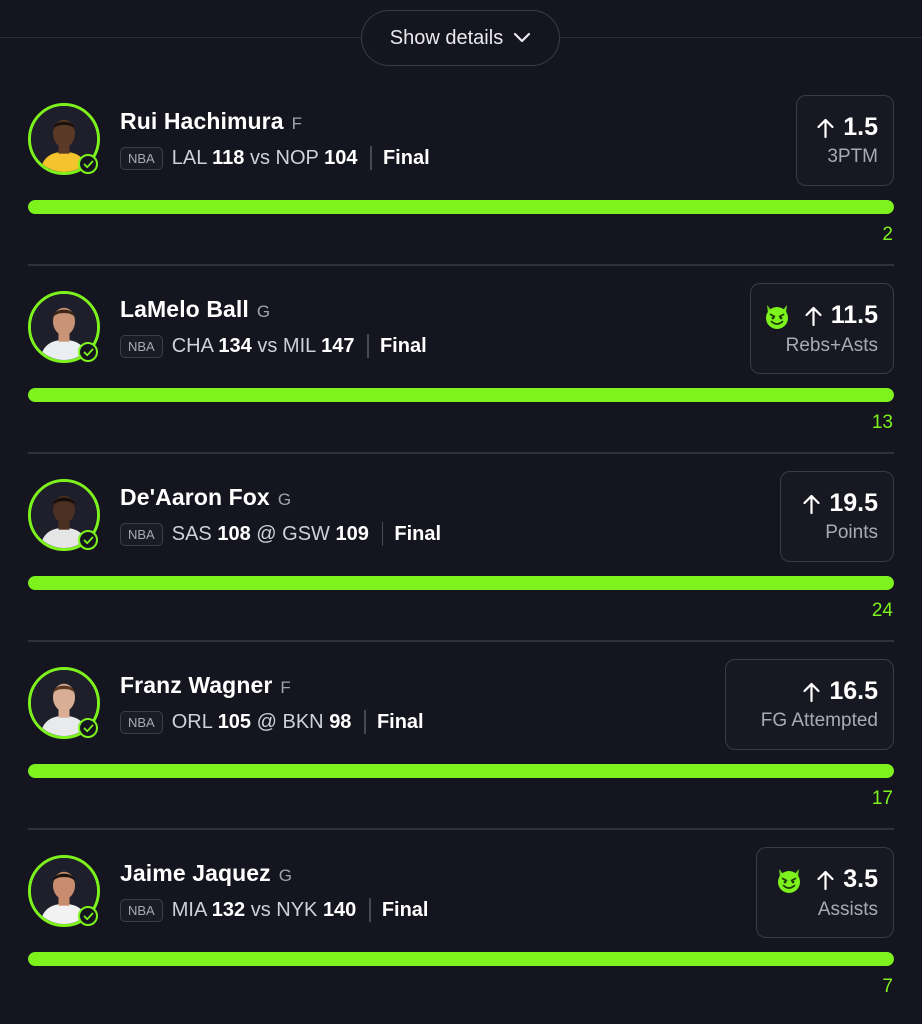 This screenshot has height=1024, width=922. I want to click on home-score: 140, so click(339, 909).